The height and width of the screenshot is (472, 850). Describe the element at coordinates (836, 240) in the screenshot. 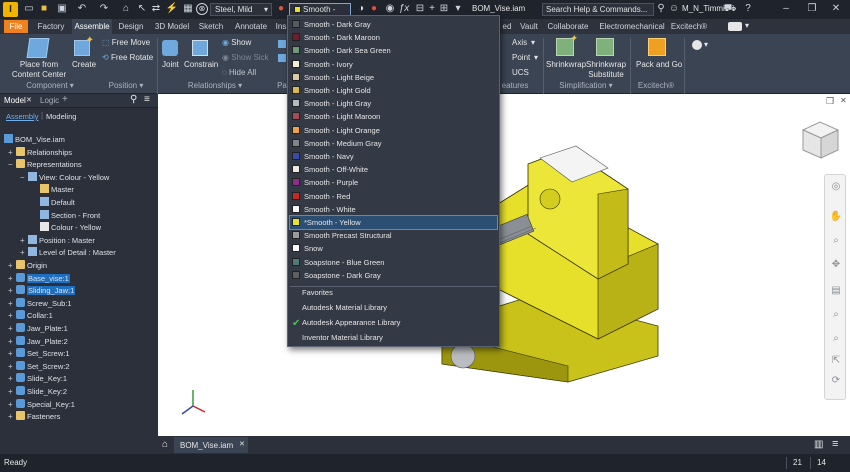

I see `zoom-icon: ⌕` at that location.